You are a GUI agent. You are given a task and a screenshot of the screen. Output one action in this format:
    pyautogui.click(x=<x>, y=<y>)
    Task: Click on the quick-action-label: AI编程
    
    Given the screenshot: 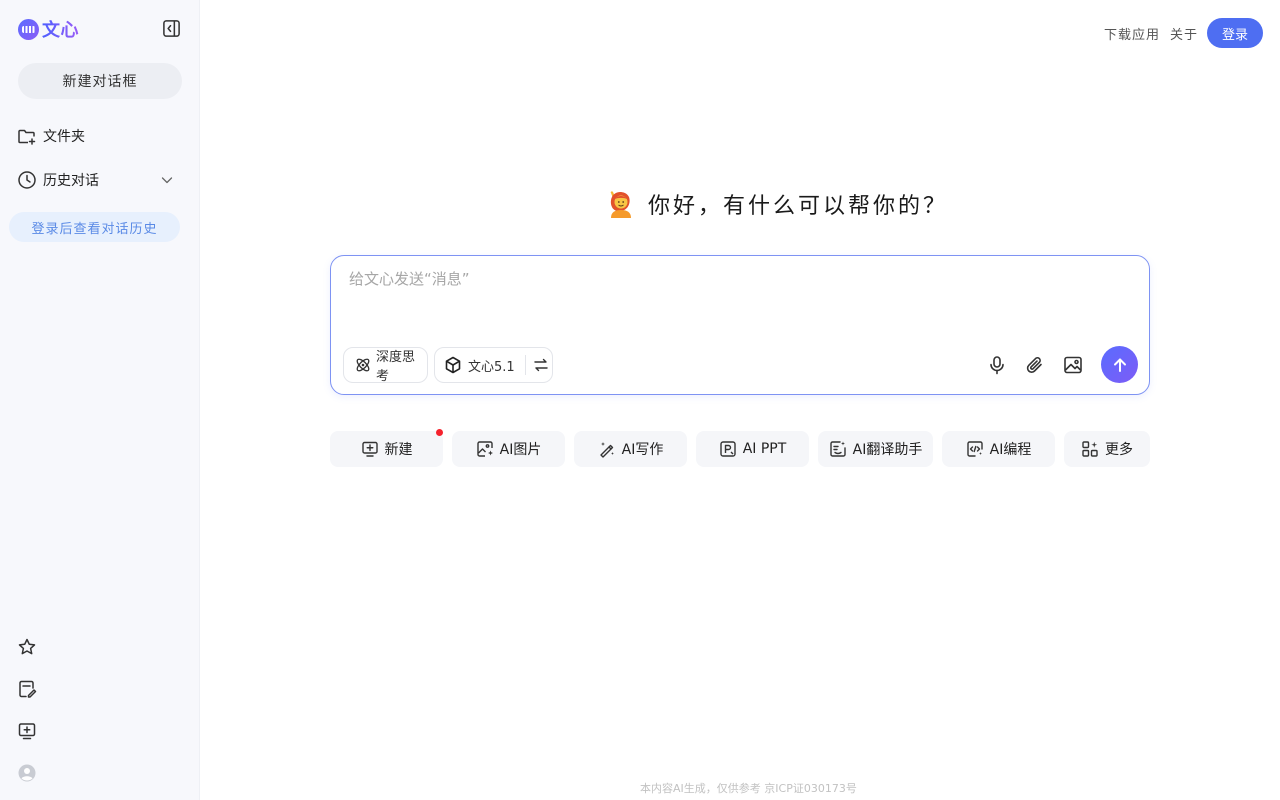 What is the action you would take?
    pyautogui.click(x=1010, y=450)
    